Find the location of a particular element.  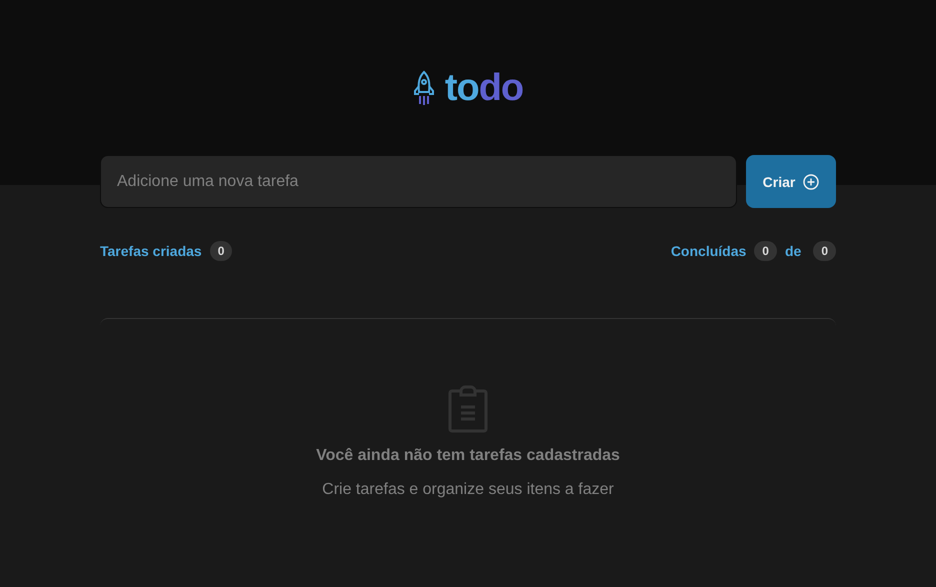

empty-title: Você ainda não tem tarefas cadastradas is located at coordinates (468, 456).